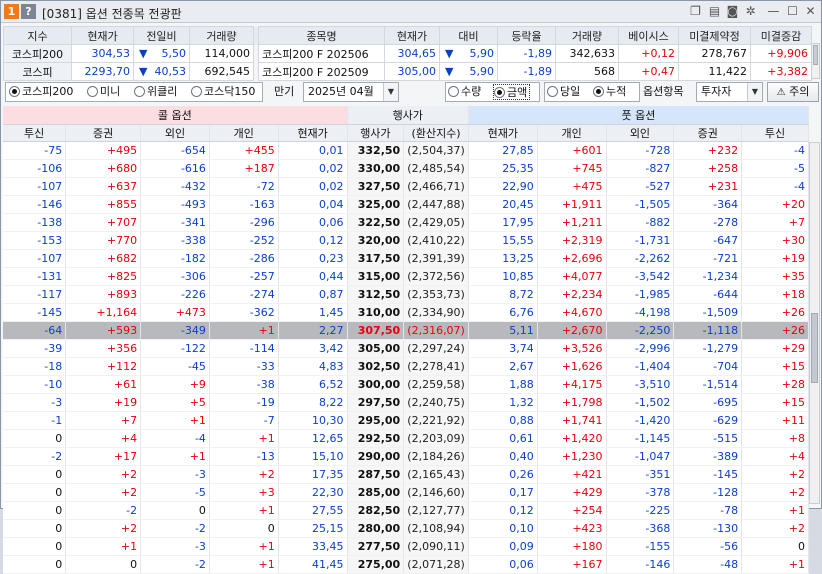 Image resolution: width=822 pixels, height=574 pixels. I want to click on call-securities-cell: +61, so click(103, 384).